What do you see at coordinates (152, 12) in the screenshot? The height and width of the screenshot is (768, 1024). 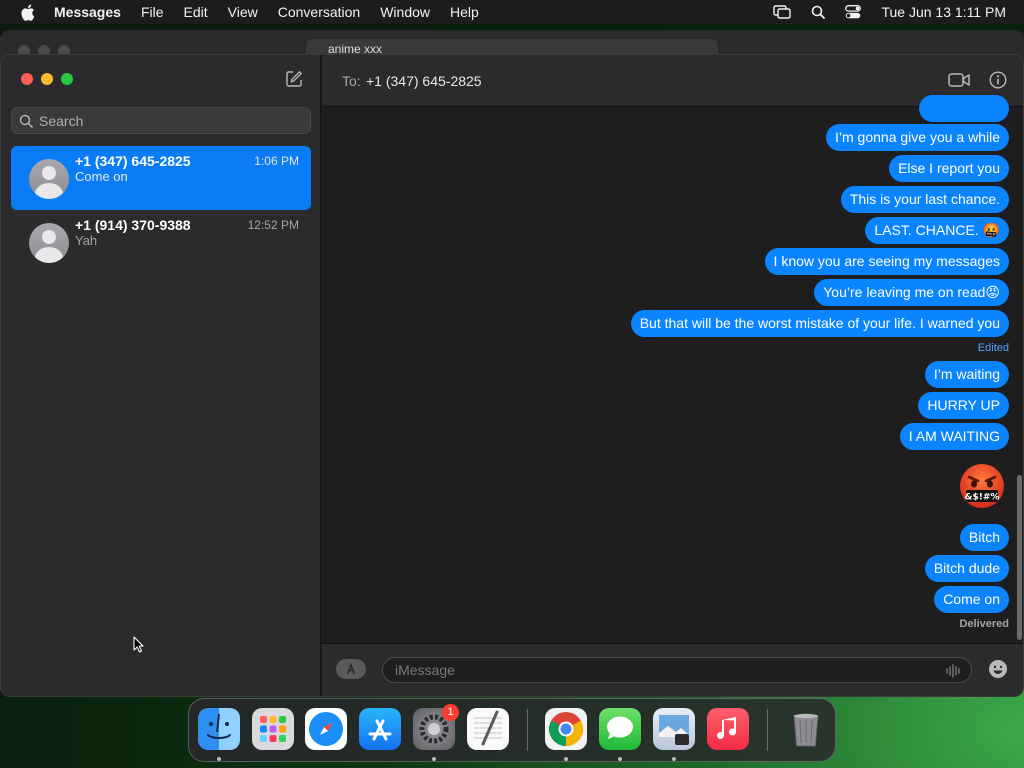 I see `menu-file: File` at bounding box center [152, 12].